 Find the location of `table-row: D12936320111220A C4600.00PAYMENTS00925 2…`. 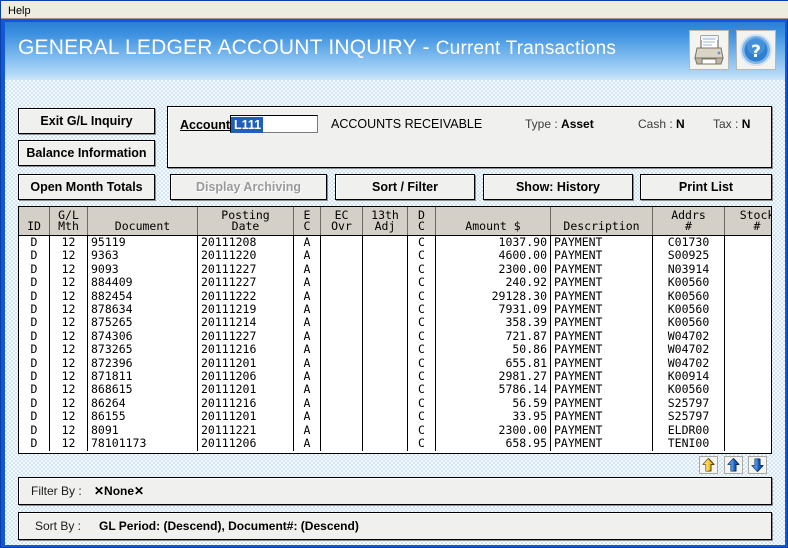

table-row: D12936320111220A C4600.00PAYMENTS00925 2… is located at coordinates (395, 256).